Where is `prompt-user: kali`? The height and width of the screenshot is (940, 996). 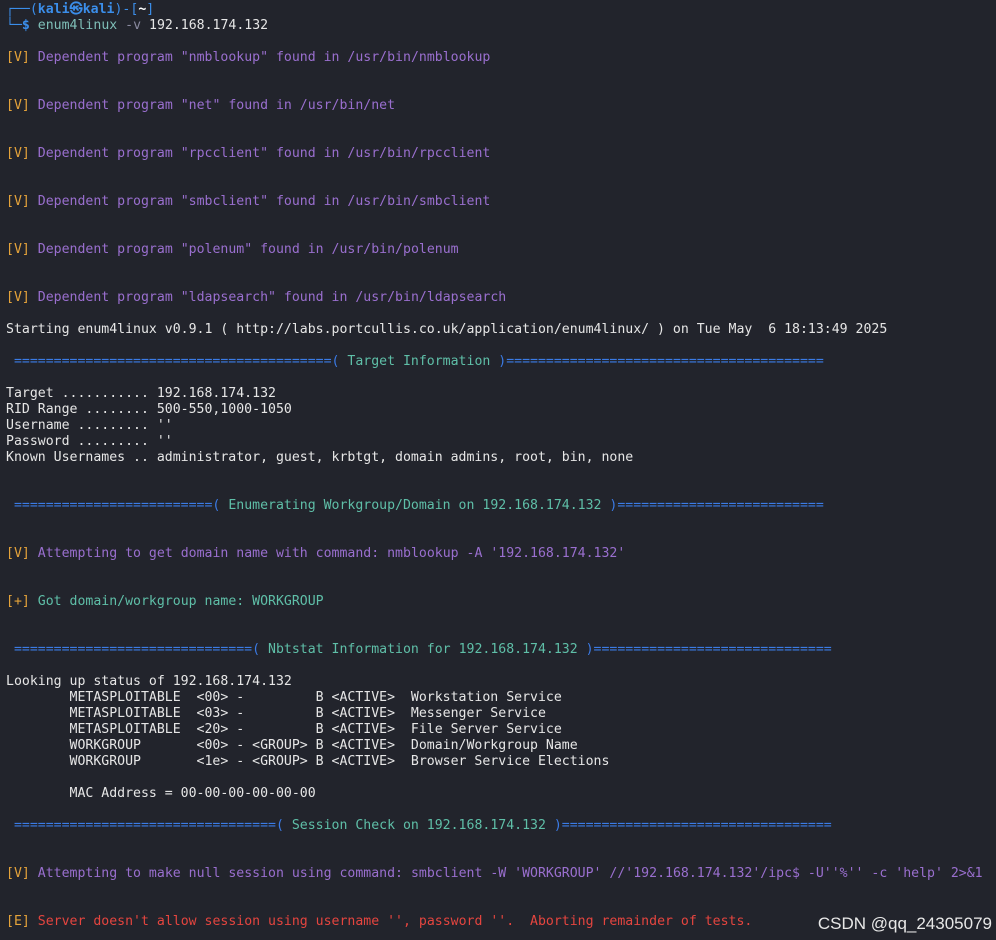
prompt-user: kali is located at coordinates (53, 9).